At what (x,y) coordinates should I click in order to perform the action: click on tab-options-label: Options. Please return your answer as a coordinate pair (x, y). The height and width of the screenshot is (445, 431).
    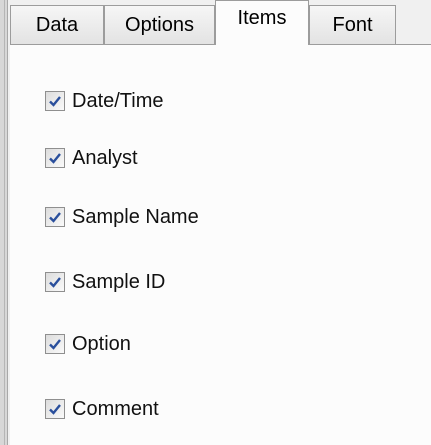
    Looking at the image, I should click on (159, 24).